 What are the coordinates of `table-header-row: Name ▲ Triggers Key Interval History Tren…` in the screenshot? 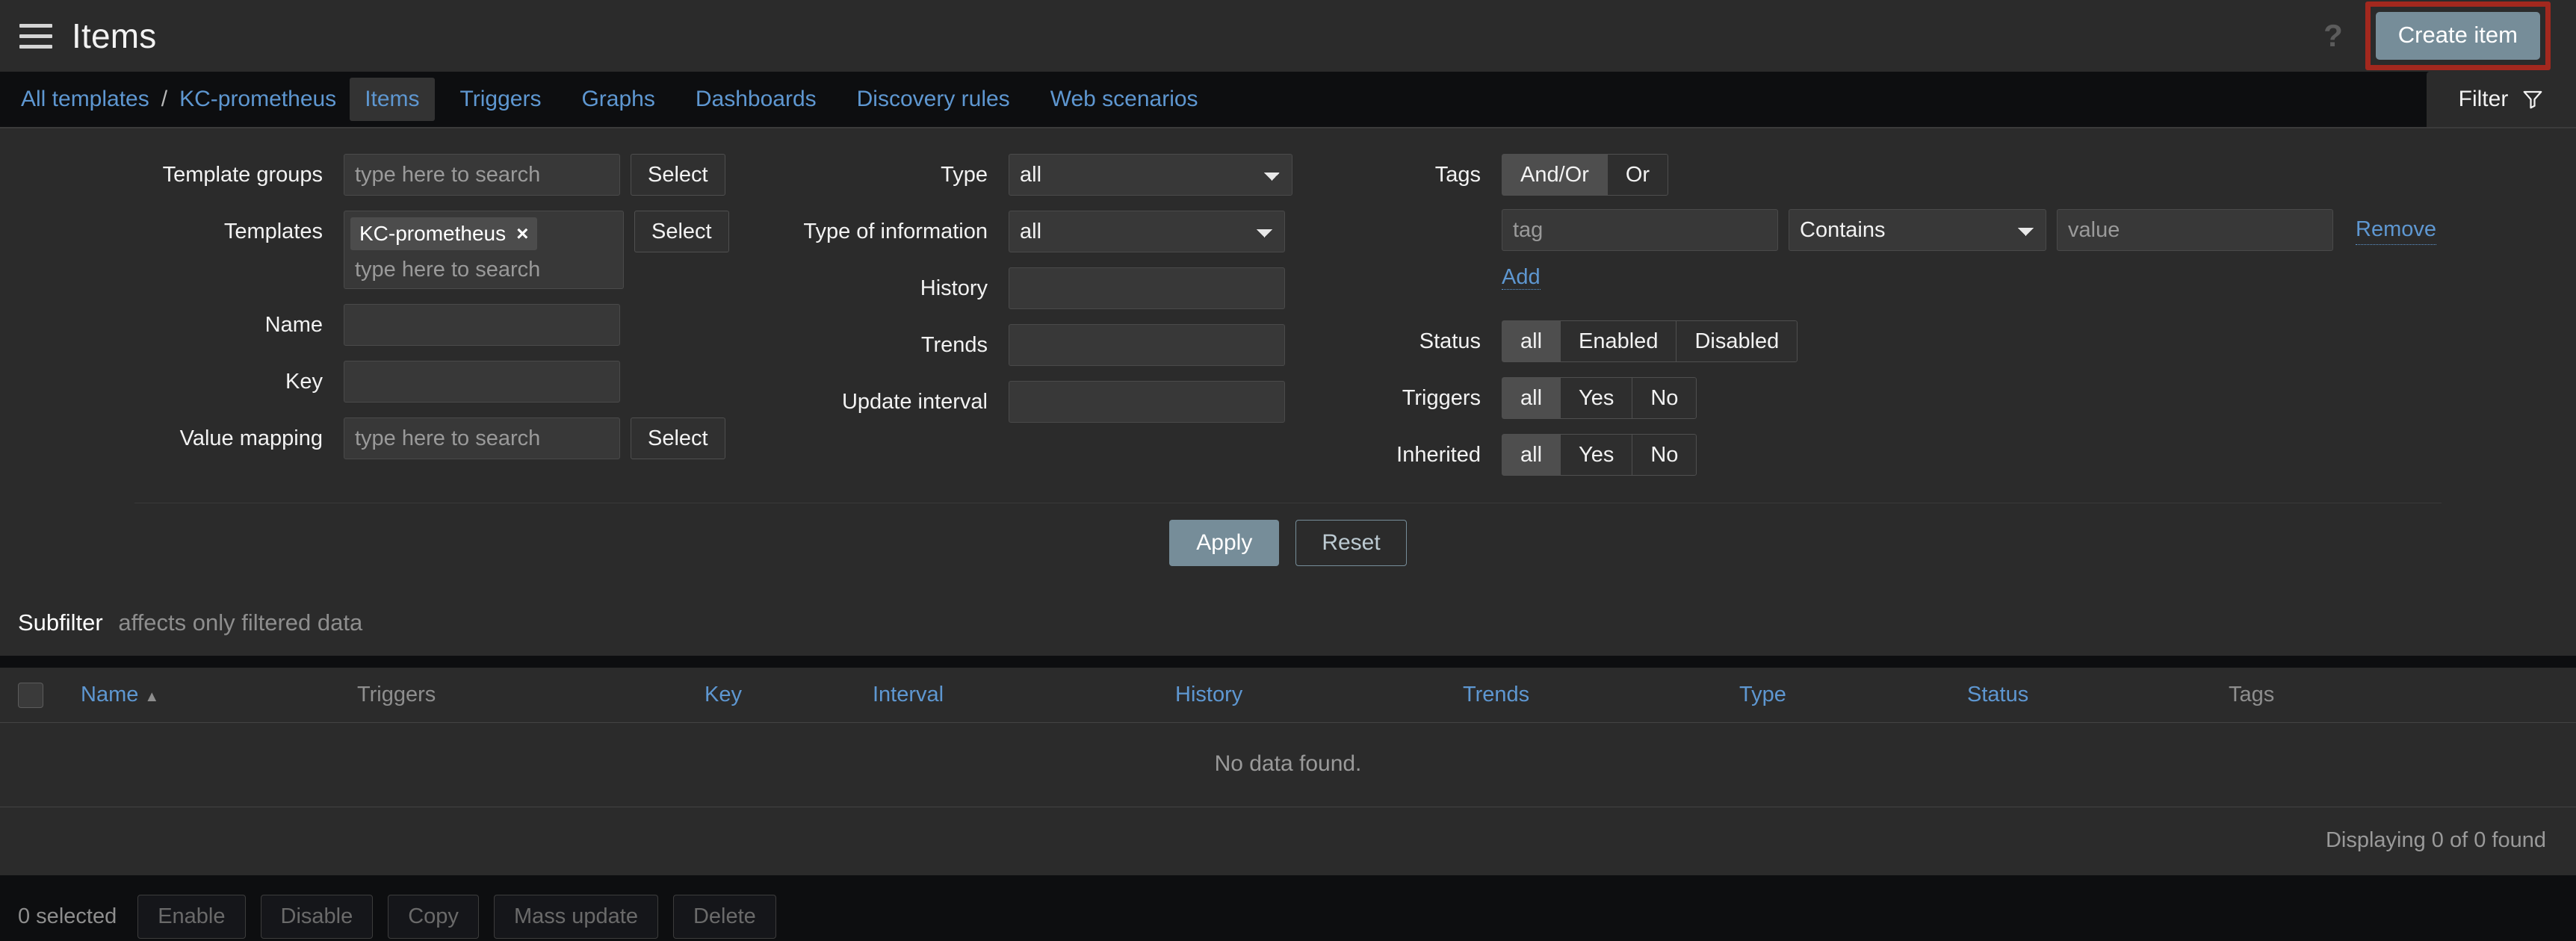 It's located at (1288, 696).